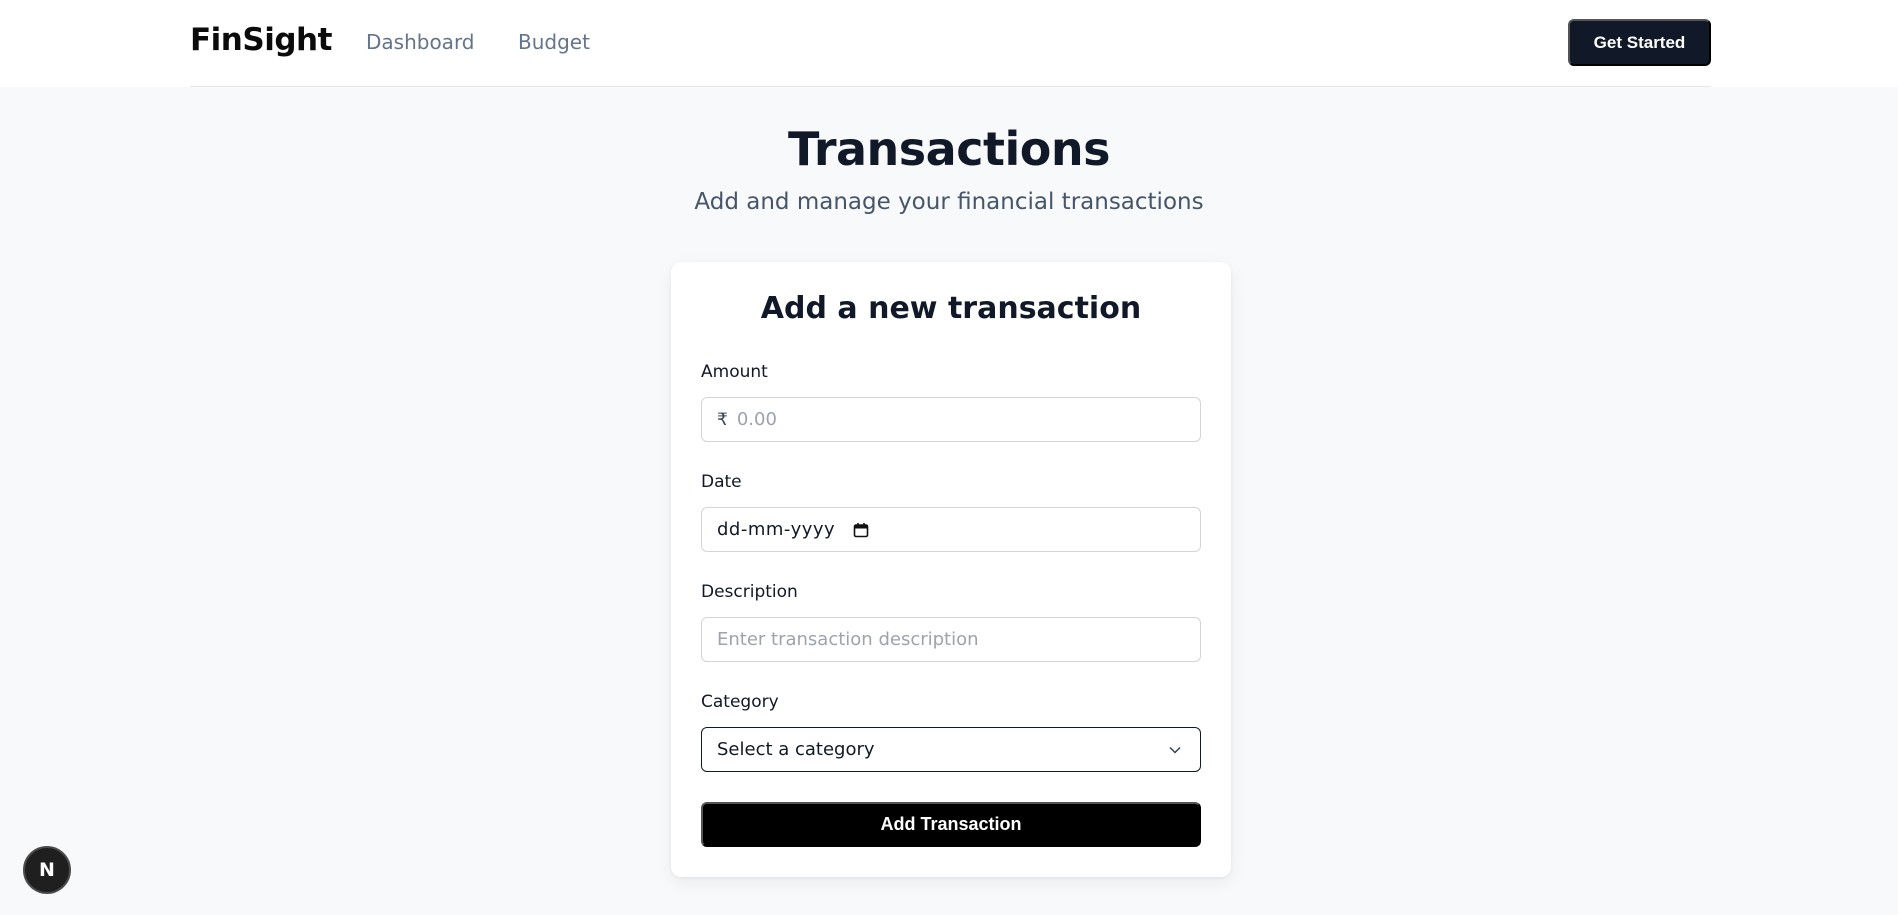  Describe the element at coordinates (261, 40) in the screenshot. I see `brand-logo: FinSight` at that location.